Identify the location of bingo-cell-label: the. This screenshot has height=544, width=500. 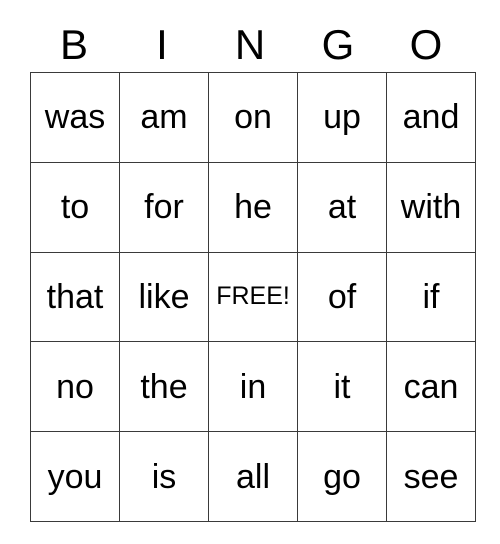
(164, 386).